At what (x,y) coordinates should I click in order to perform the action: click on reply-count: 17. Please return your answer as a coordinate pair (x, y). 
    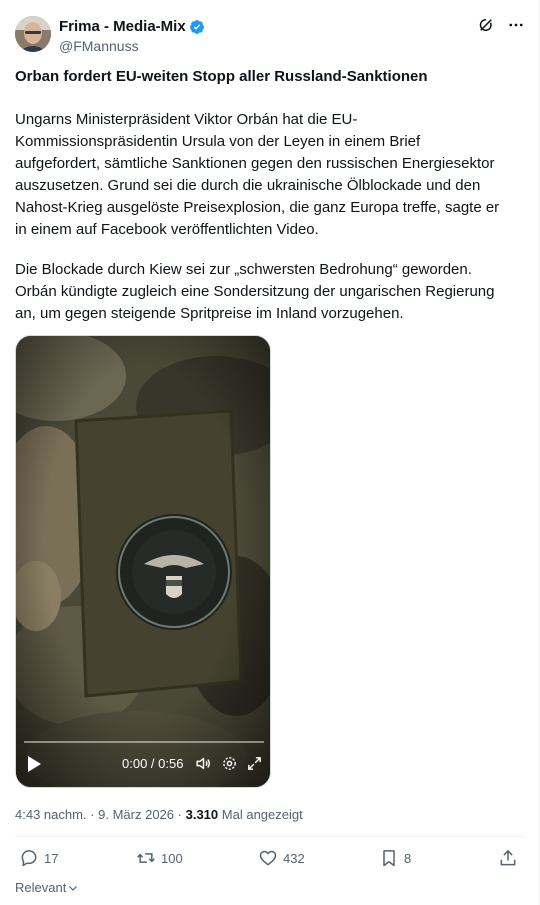
    Looking at the image, I should click on (51, 858).